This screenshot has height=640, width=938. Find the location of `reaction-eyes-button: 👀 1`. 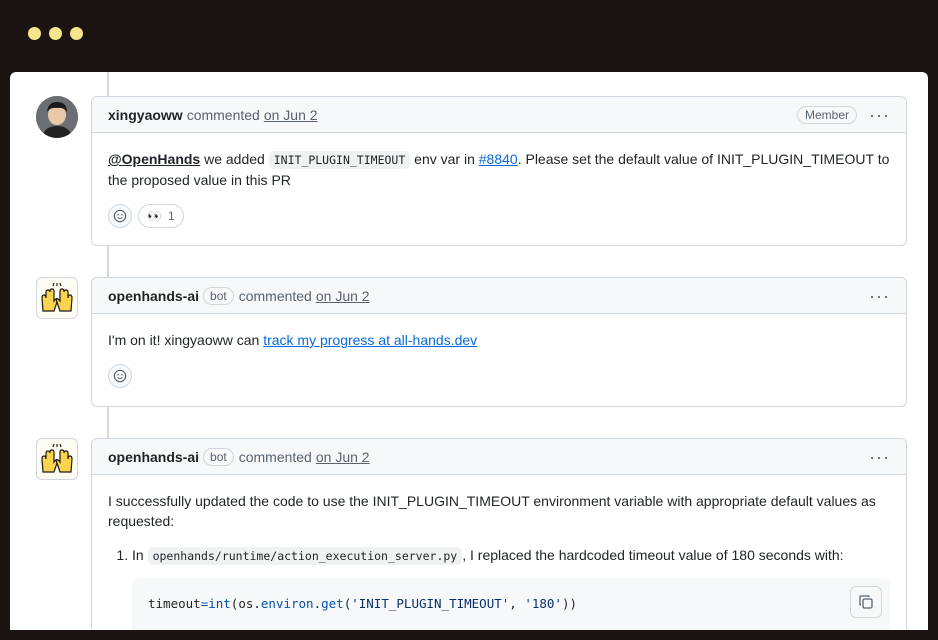

reaction-eyes-button: 👀 1 is located at coordinates (161, 216).